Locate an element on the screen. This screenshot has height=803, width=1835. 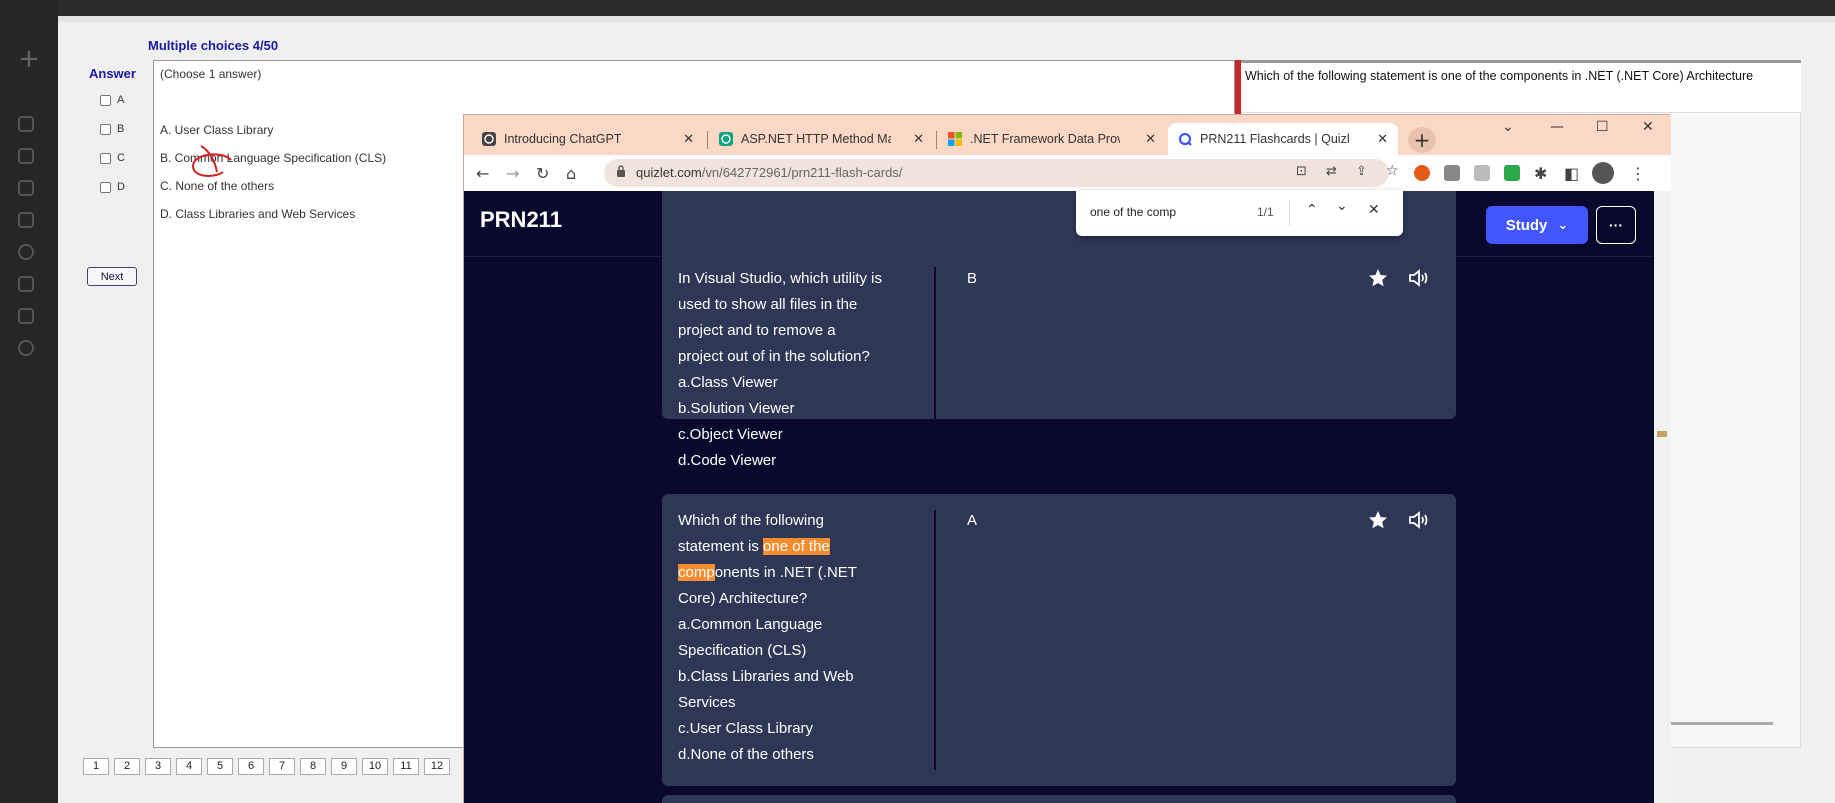
tab-dotnet-providers: .NET Framework Data Providers ✕ is located at coordinates (1052, 139).